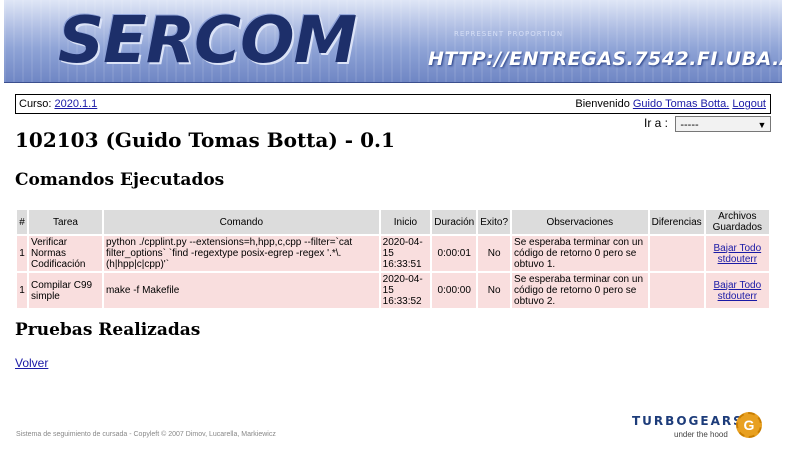 This screenshot has height=455, width=791. Describe the element at coordinates (405, 253) in the screenshot. I see `cell-inicio: 2020-04-15 16:33:51` at that location.